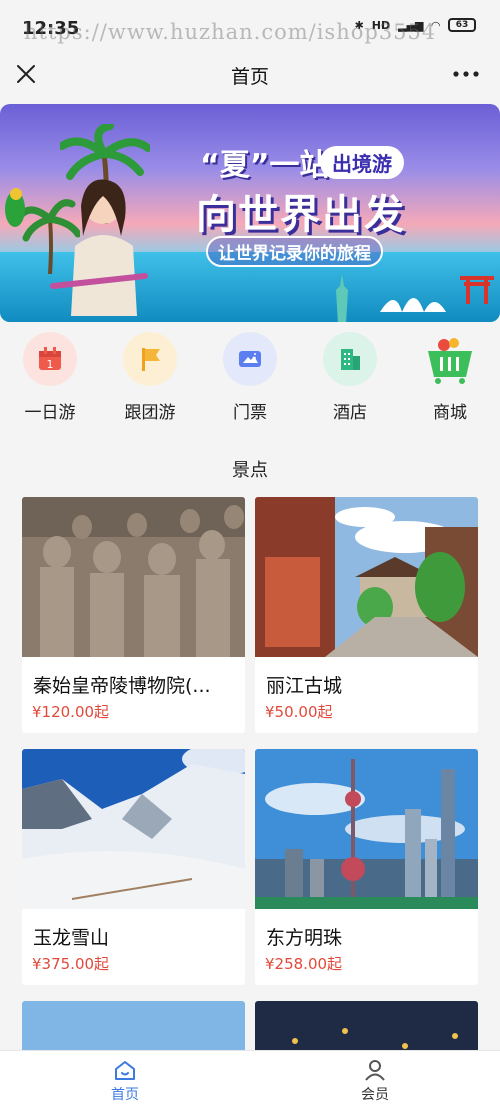 The image size is (500, 1111). Describe the element at coordinates (71, 938) in the screenshot. I see `attraction-name: 玉龙雪山` at that location.